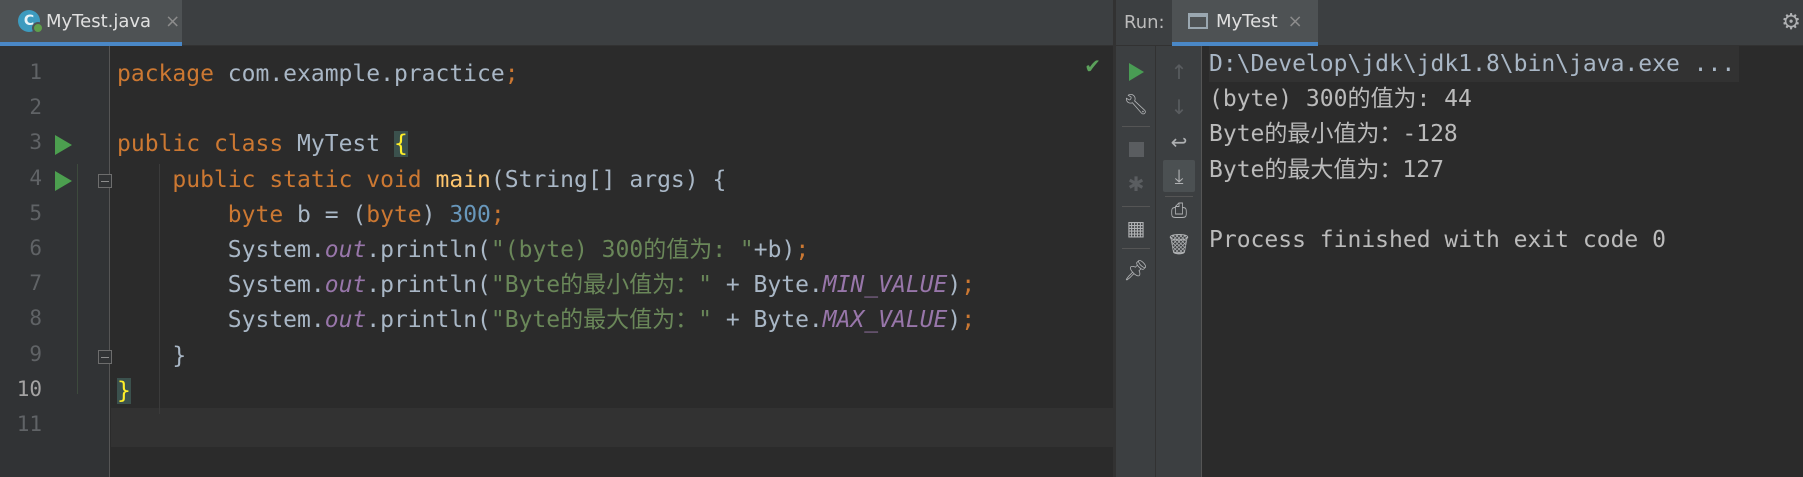  Describe the element at coordinates (31, 22) in the screenshot. I see `java-class-icon` at that location.